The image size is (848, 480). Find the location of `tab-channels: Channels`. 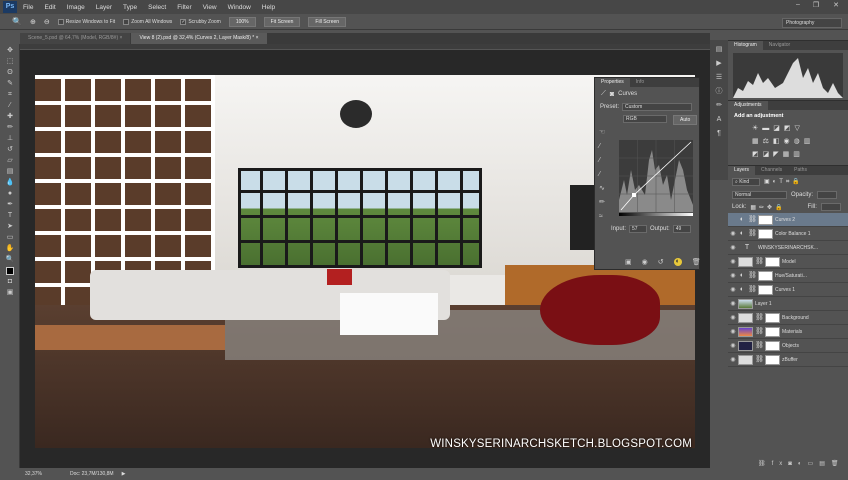

tab-channels: Channels is located at coordinates (771, 170).